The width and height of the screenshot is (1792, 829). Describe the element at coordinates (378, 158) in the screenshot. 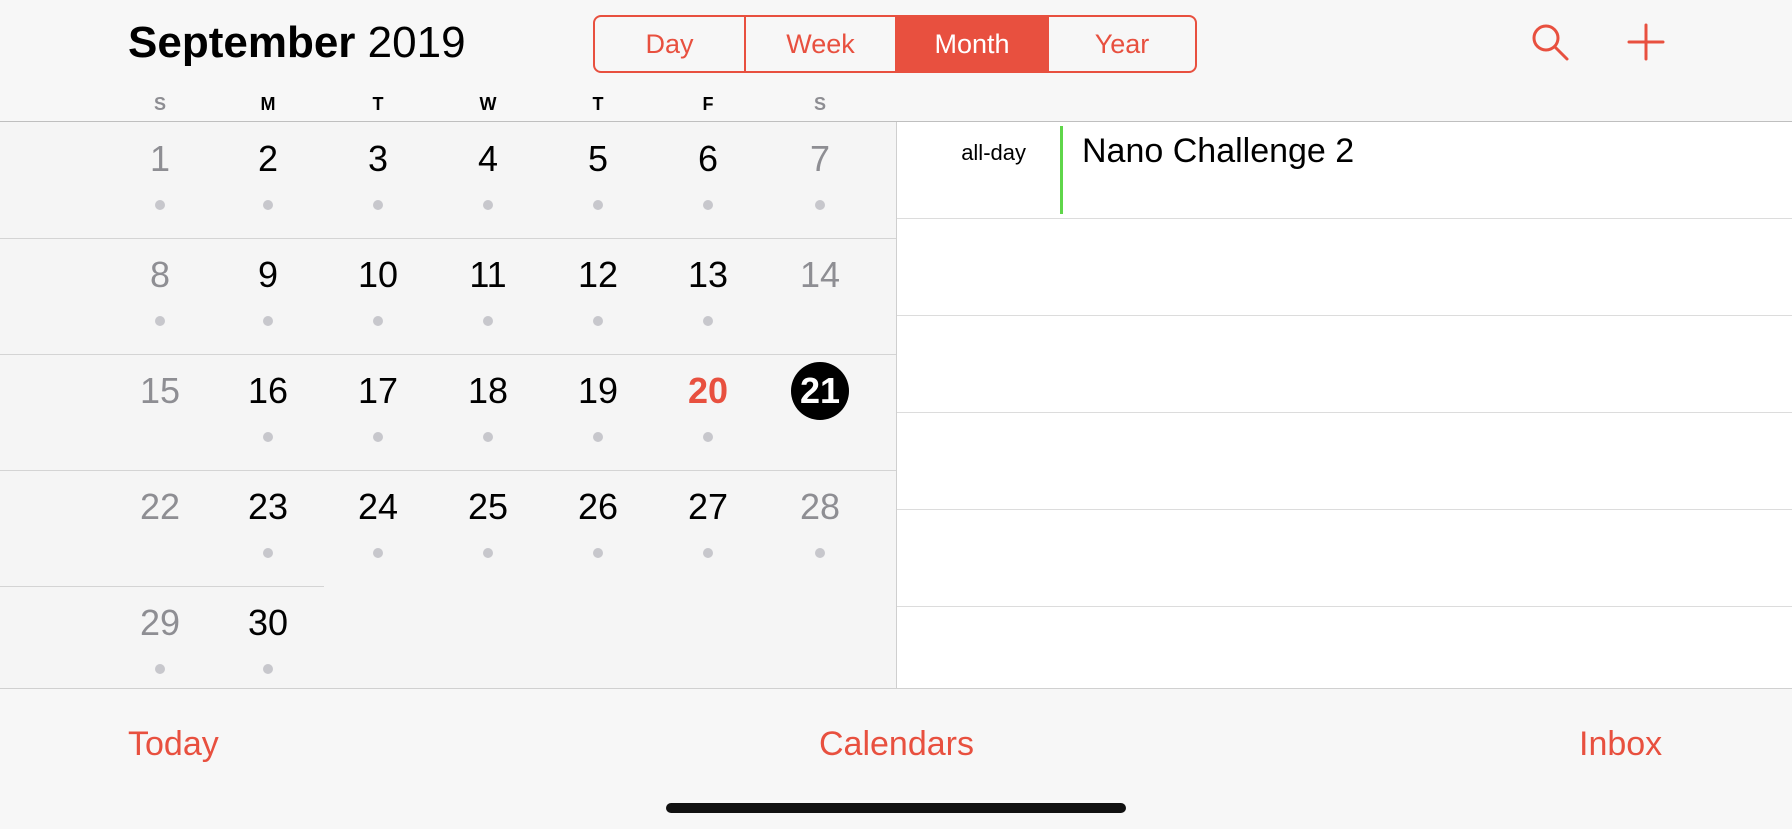

I see `day-number: 3` at that location.